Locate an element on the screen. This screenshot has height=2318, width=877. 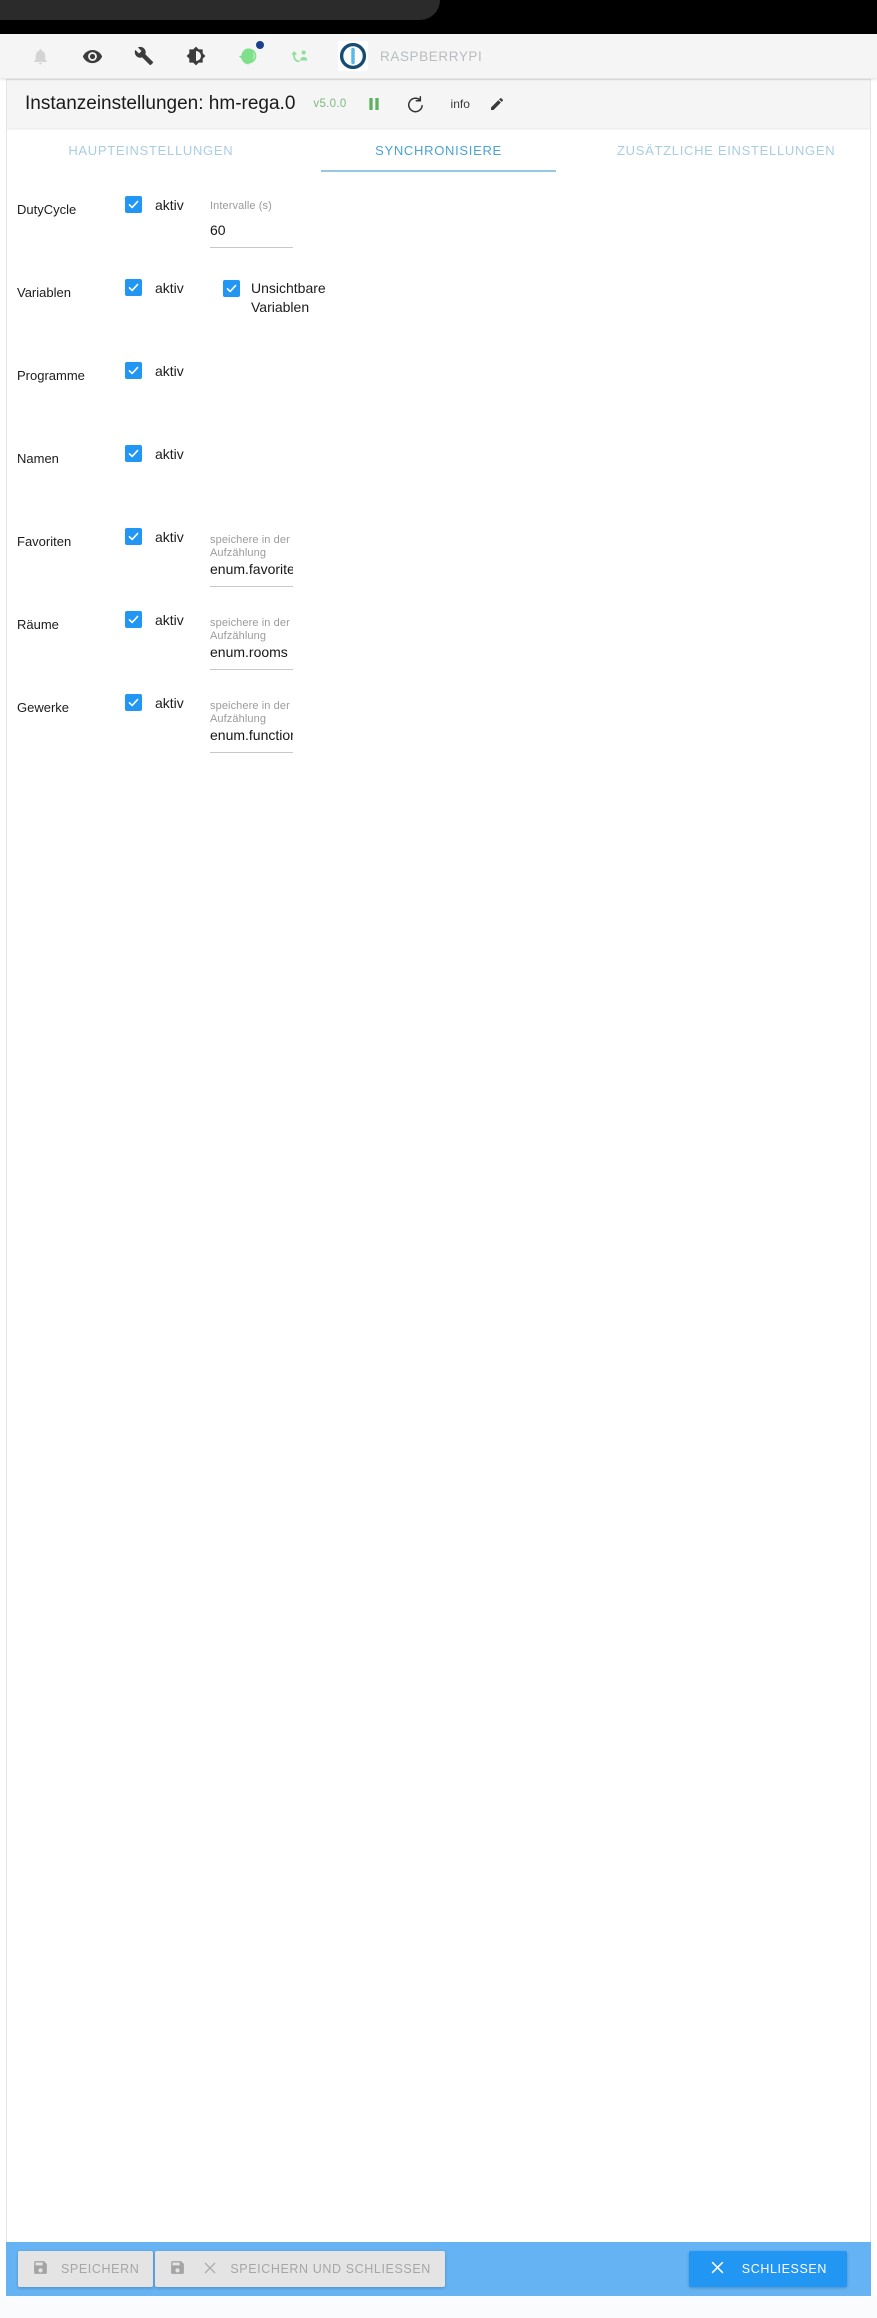
info-button: info is located at coordinates (460, 104).